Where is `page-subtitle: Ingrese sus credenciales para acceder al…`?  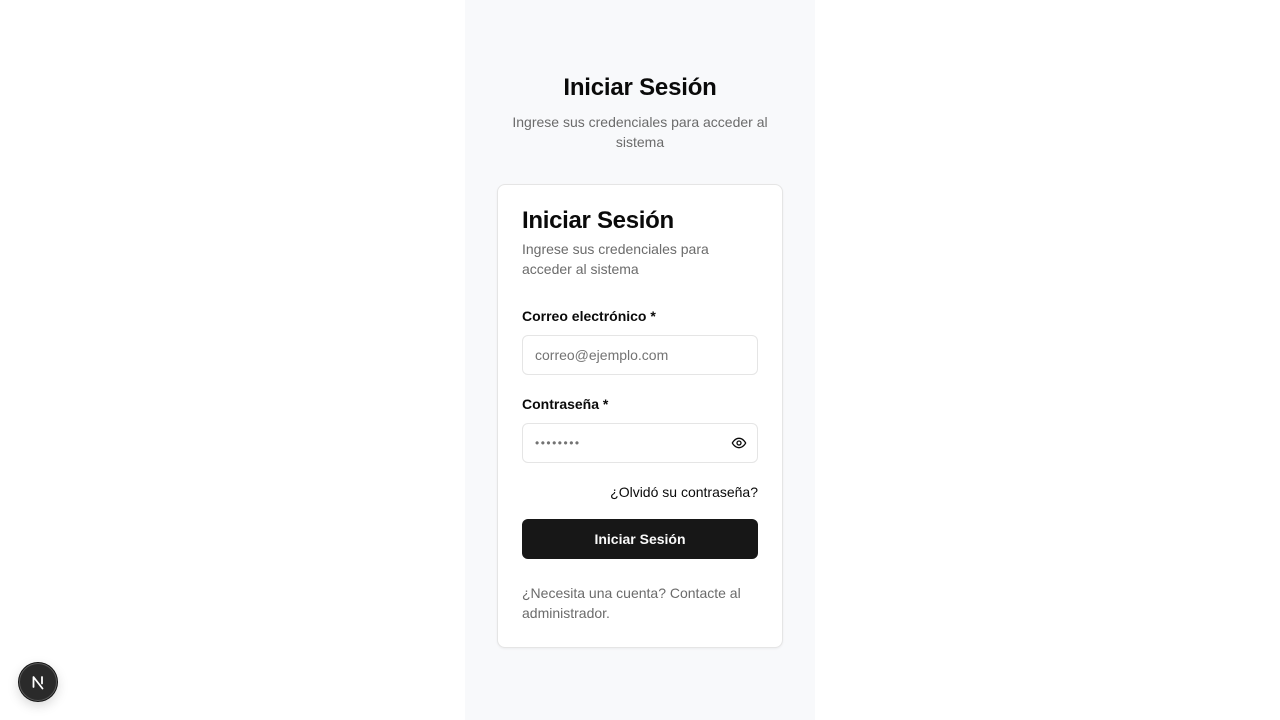 page-subtitle: Ingrese sus credenciales para acceder al… is located at coordinates (640, 132).